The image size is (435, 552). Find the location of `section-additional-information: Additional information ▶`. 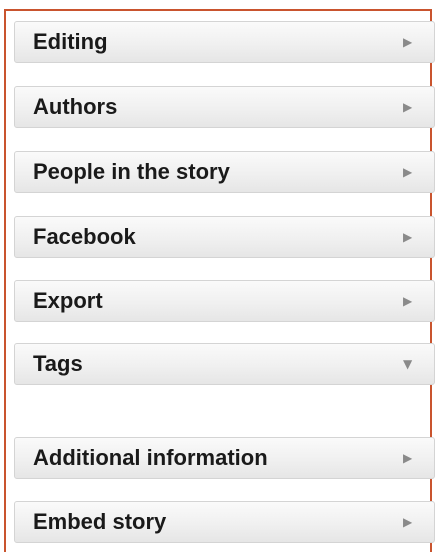

section-additional-information: Additional information ▶ is located at coordinates (224, 458).